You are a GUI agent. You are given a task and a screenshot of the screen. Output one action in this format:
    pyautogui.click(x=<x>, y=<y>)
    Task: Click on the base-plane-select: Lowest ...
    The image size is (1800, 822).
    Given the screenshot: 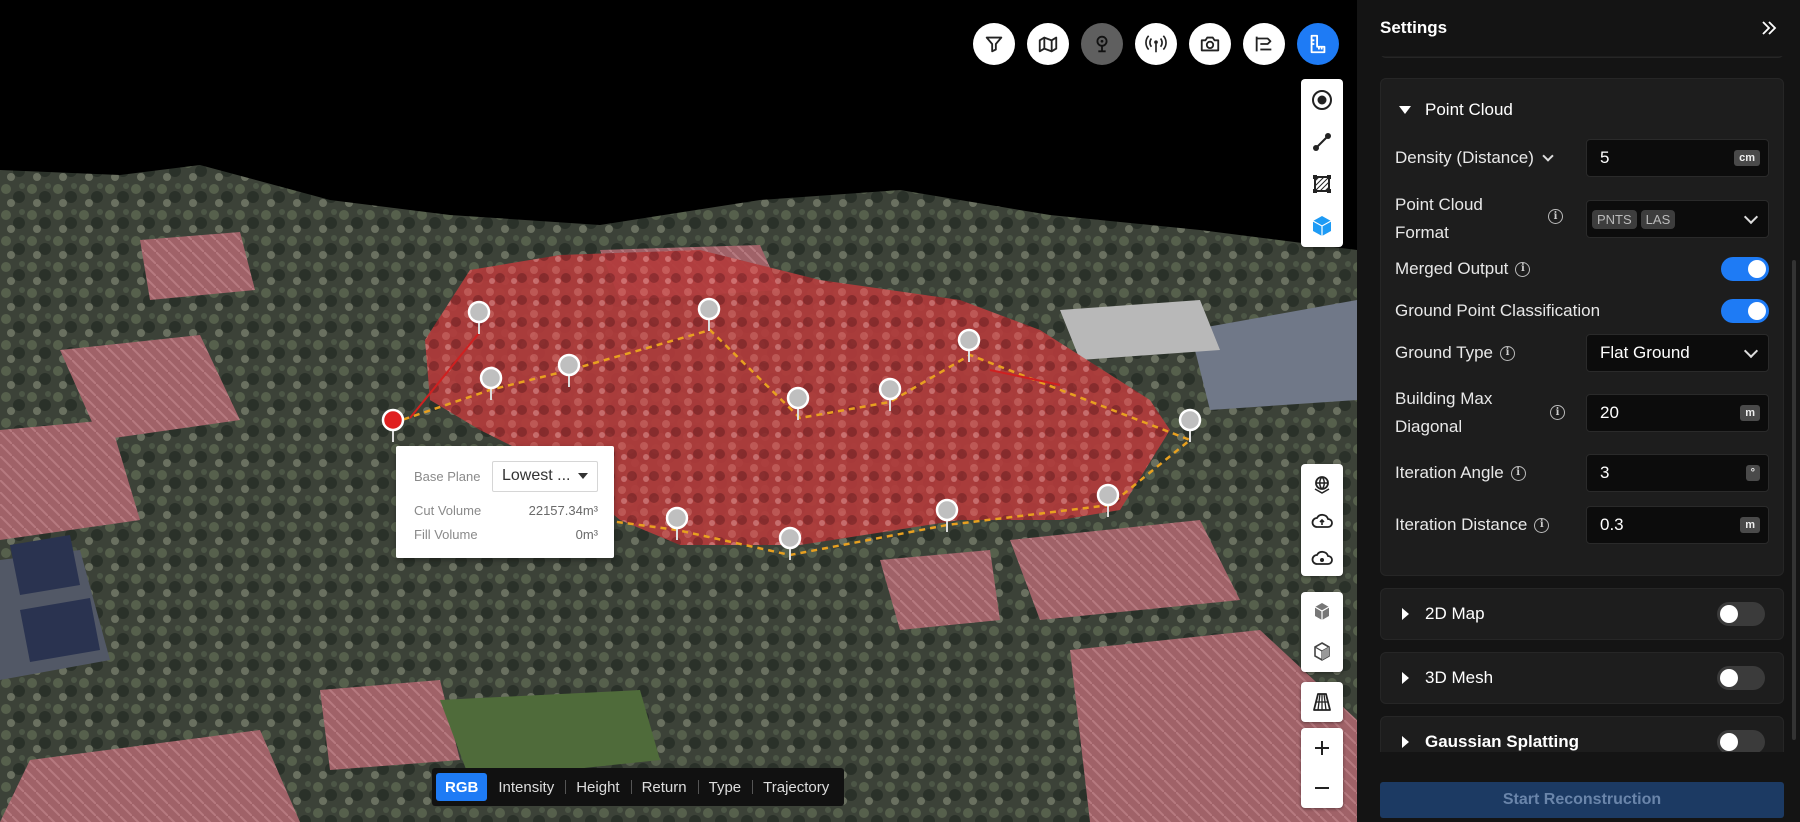 What is the action you would take?
    pyautogui.click(x=545, y=476)
    